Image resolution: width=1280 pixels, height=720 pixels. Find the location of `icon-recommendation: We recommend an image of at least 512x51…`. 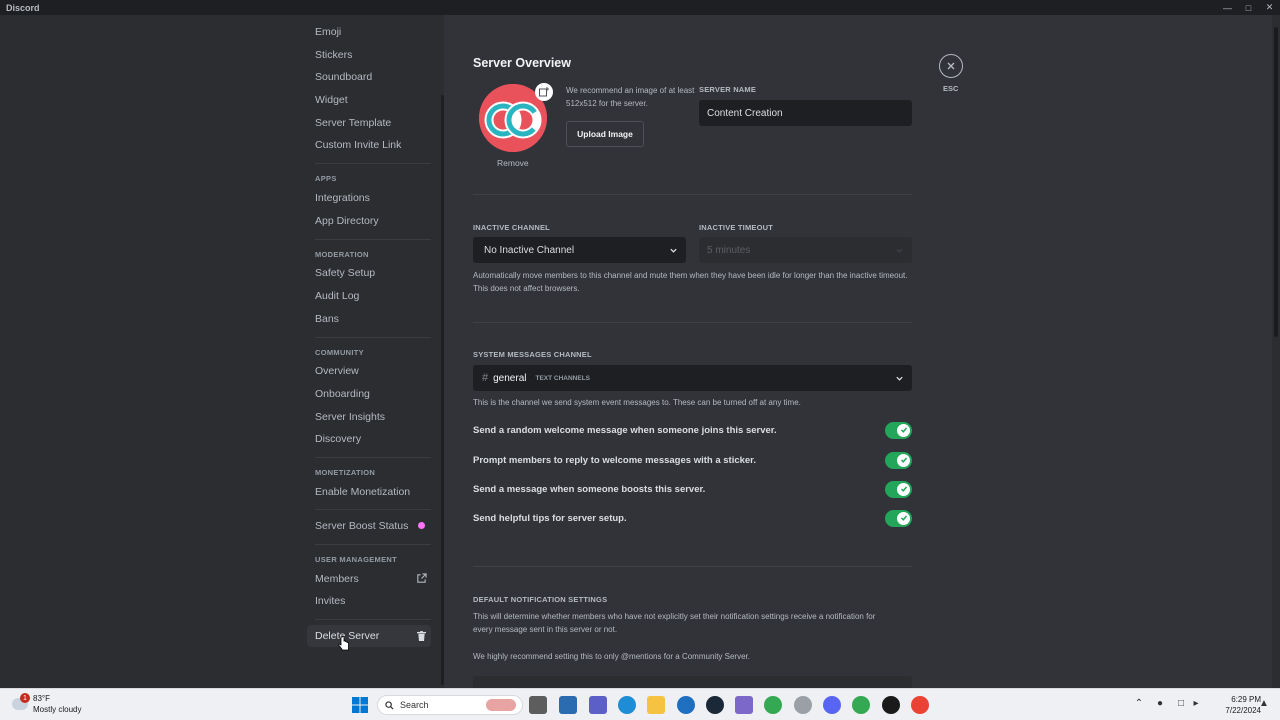

icon-recommendation: We recommend an image of at least 512x51… is located at coordinates (630, 97).